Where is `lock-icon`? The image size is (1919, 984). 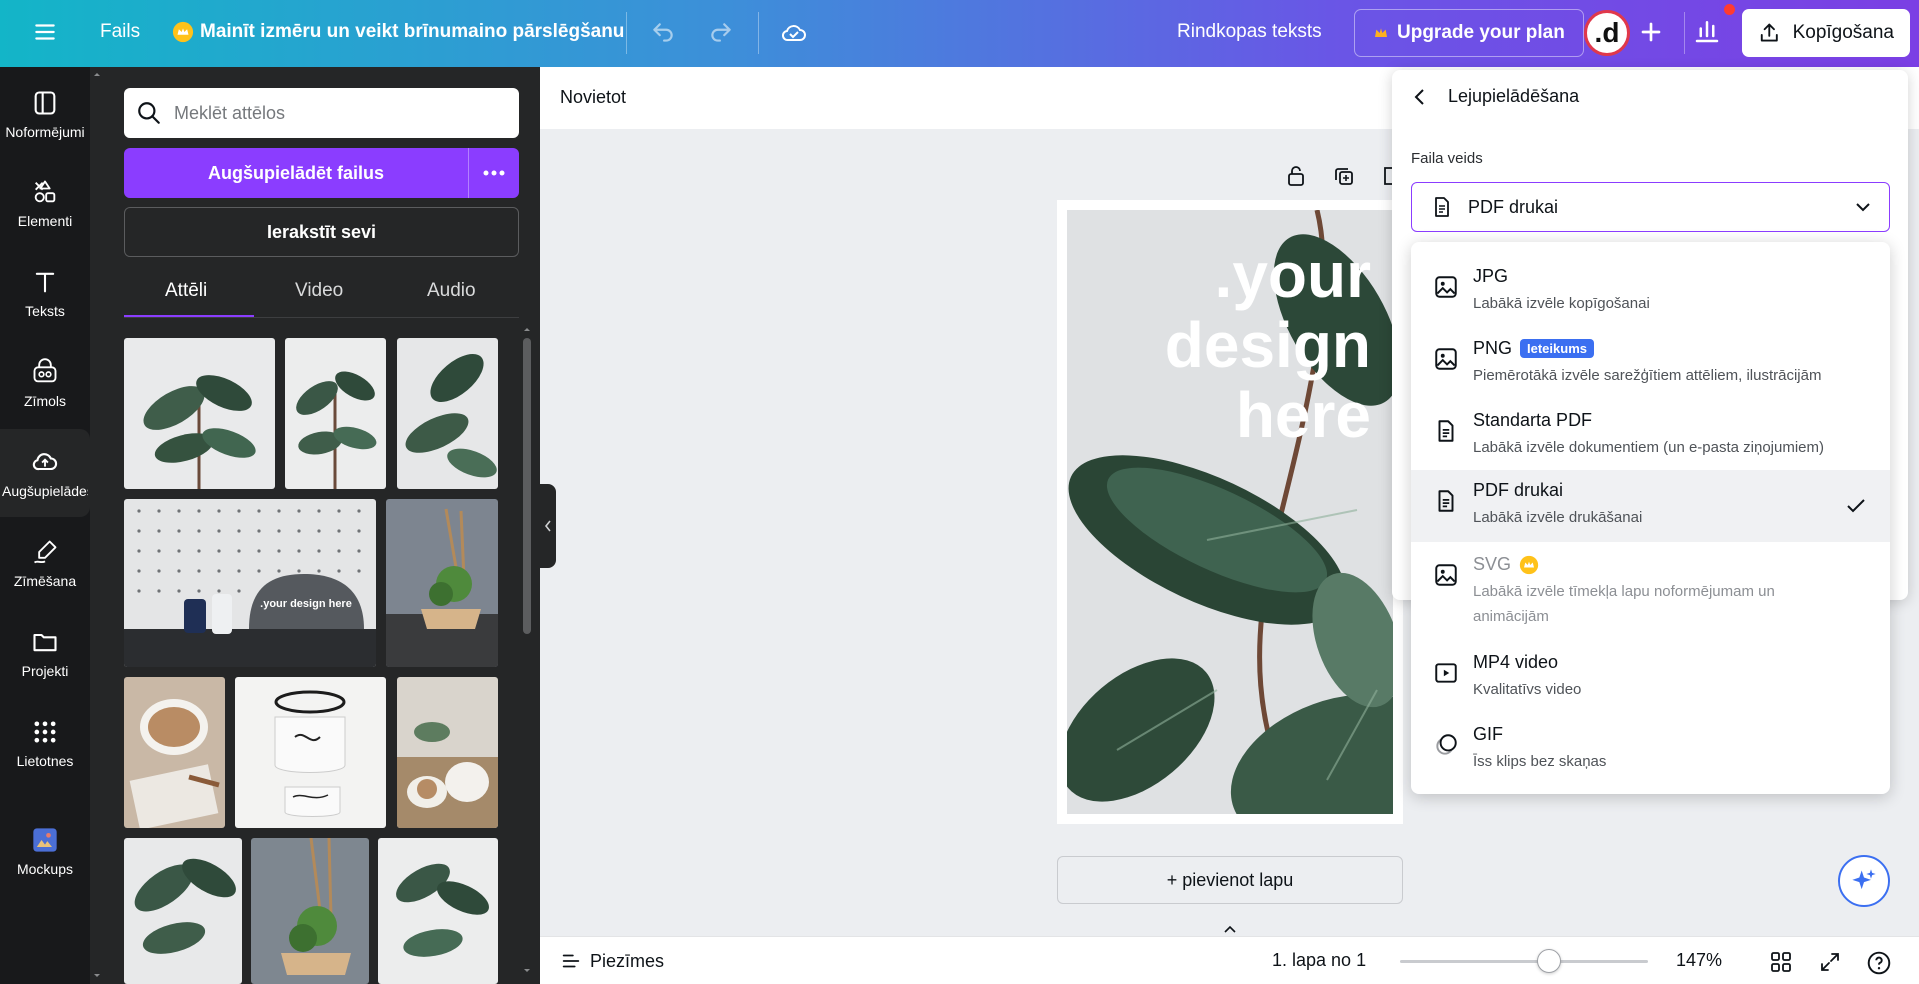
lock-icon is located at coordinates (1296, 176).